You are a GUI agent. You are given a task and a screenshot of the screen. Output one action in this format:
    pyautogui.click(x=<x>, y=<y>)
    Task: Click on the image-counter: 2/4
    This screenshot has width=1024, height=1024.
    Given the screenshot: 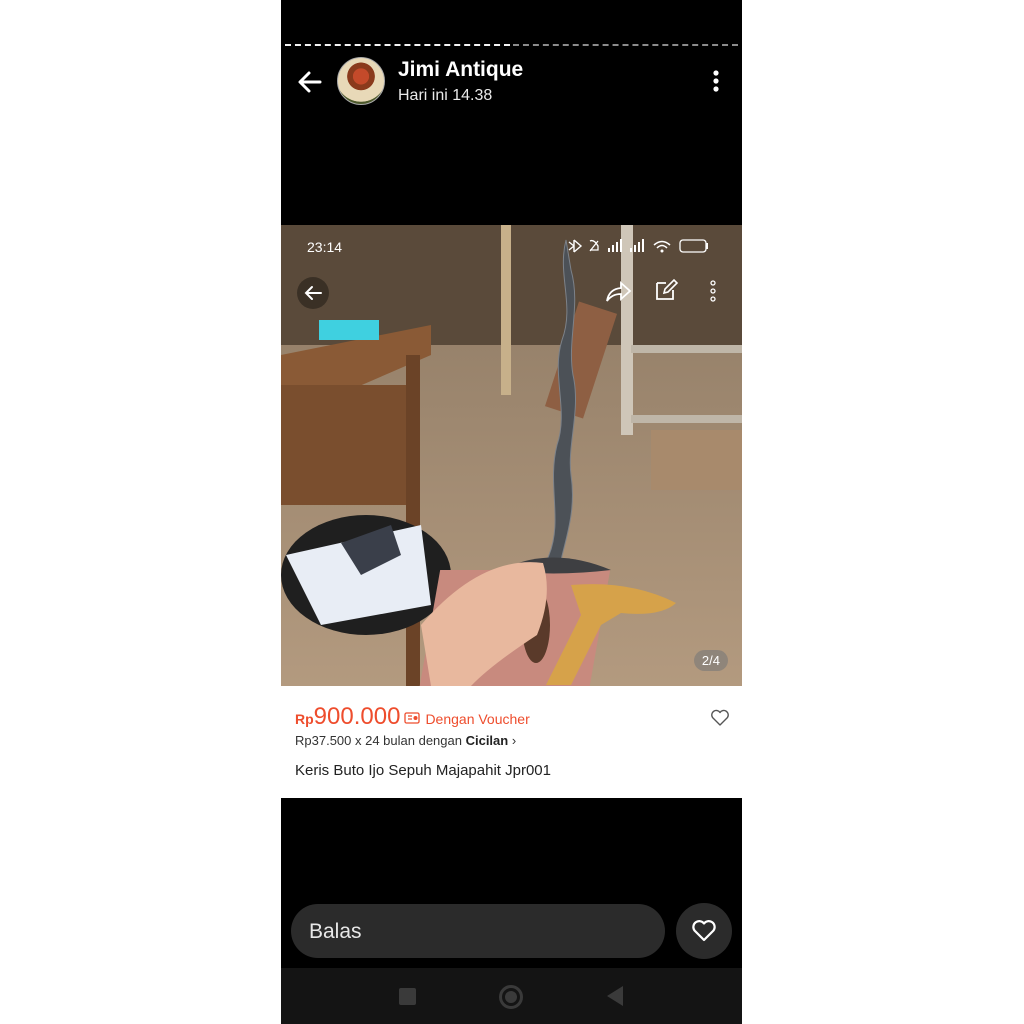 What is the action you would take?
    pyautogui.click(x=710, y=660)
    